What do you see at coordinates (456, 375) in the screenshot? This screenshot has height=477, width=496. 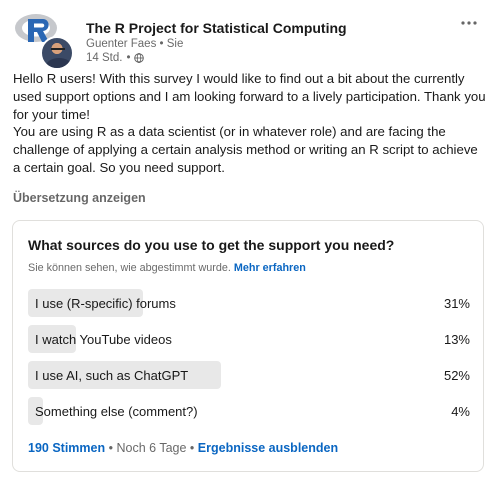 I see `poll-option-percent: 52%` at bounding box center [456, 375].